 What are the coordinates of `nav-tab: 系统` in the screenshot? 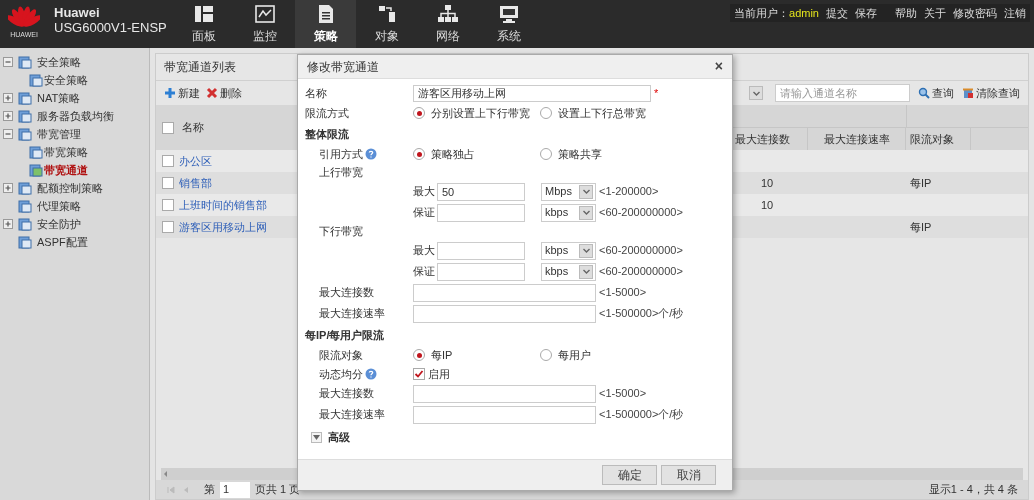 It's located at (508, 24).